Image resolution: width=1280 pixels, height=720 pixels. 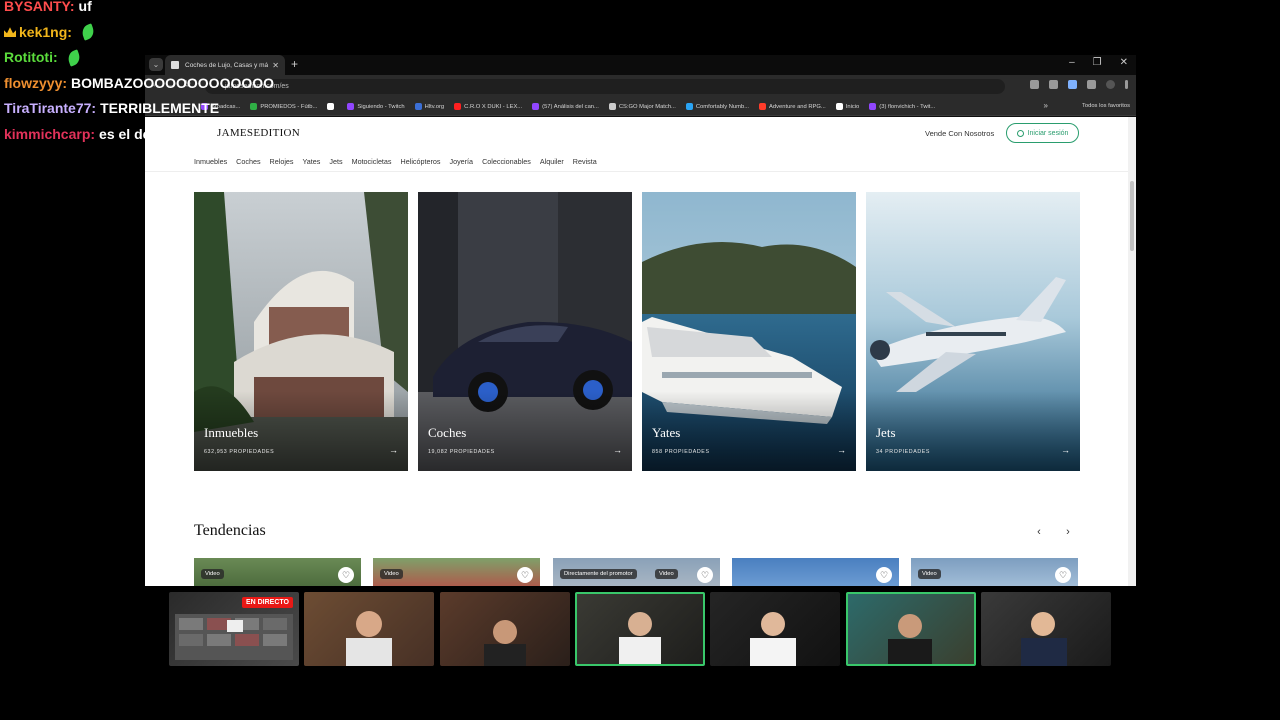 What do you see at coordinates (612, 106) in the screenshot?
I see `csgo-icon` at bounding box center [612, 106].